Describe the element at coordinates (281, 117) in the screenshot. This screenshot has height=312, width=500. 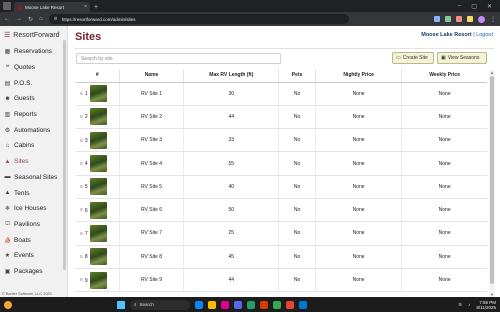
I see `table-row: ≡ 2 RV Site 2 44 No None None` at that location.